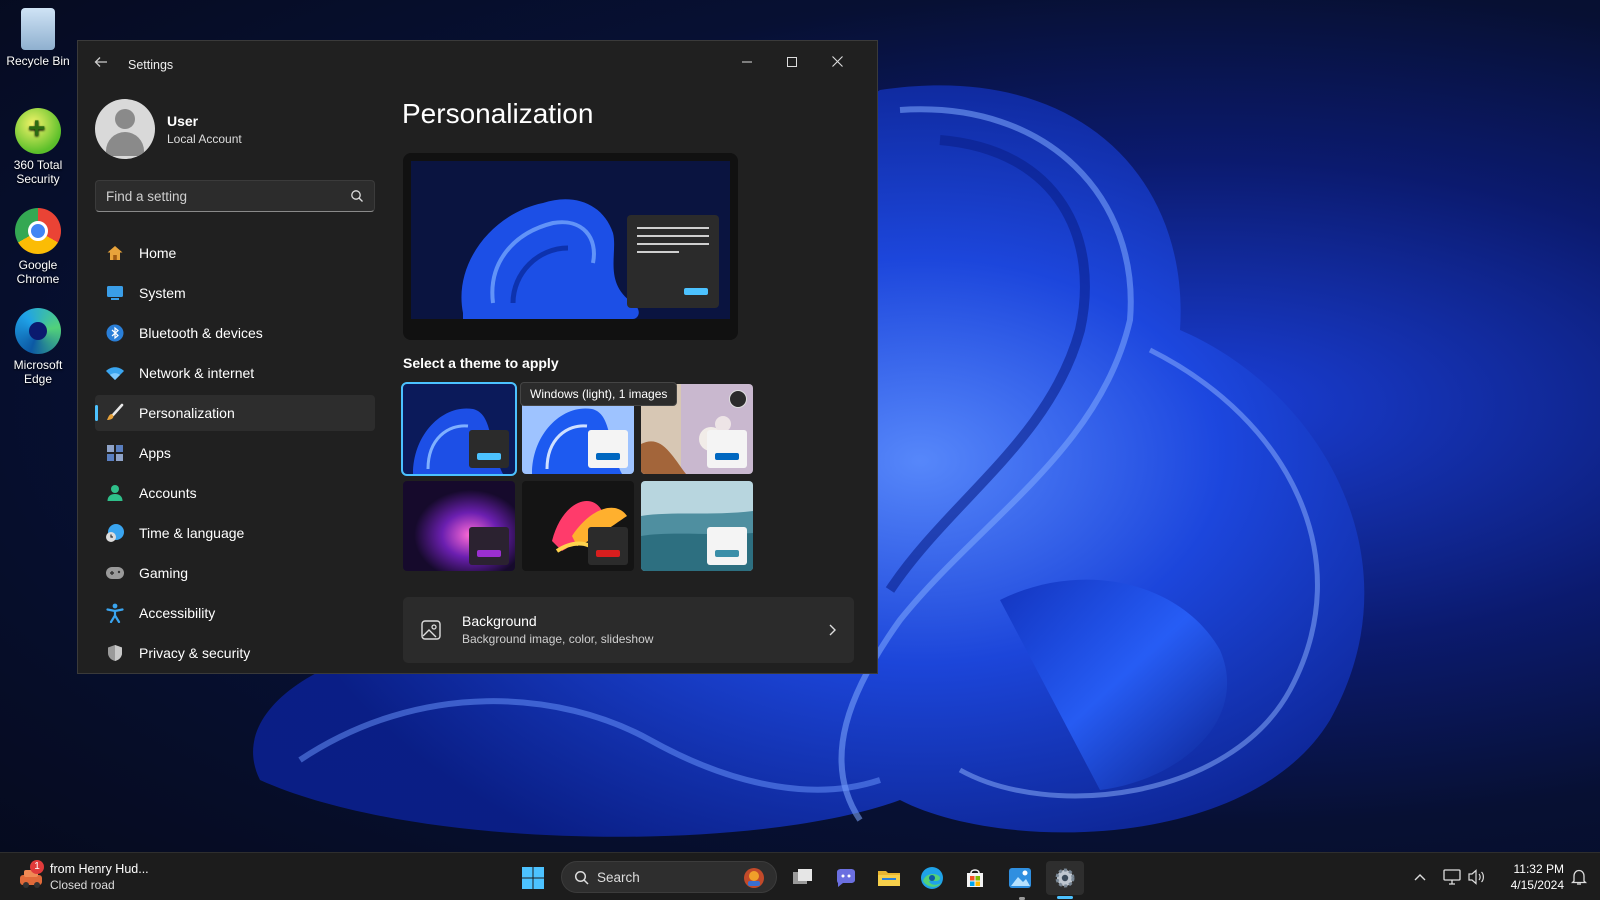 The image size is (1600, 900). Describe the element at coordinates (570, 240) in the screenshot. I see `preview-wallpaper` at that location.